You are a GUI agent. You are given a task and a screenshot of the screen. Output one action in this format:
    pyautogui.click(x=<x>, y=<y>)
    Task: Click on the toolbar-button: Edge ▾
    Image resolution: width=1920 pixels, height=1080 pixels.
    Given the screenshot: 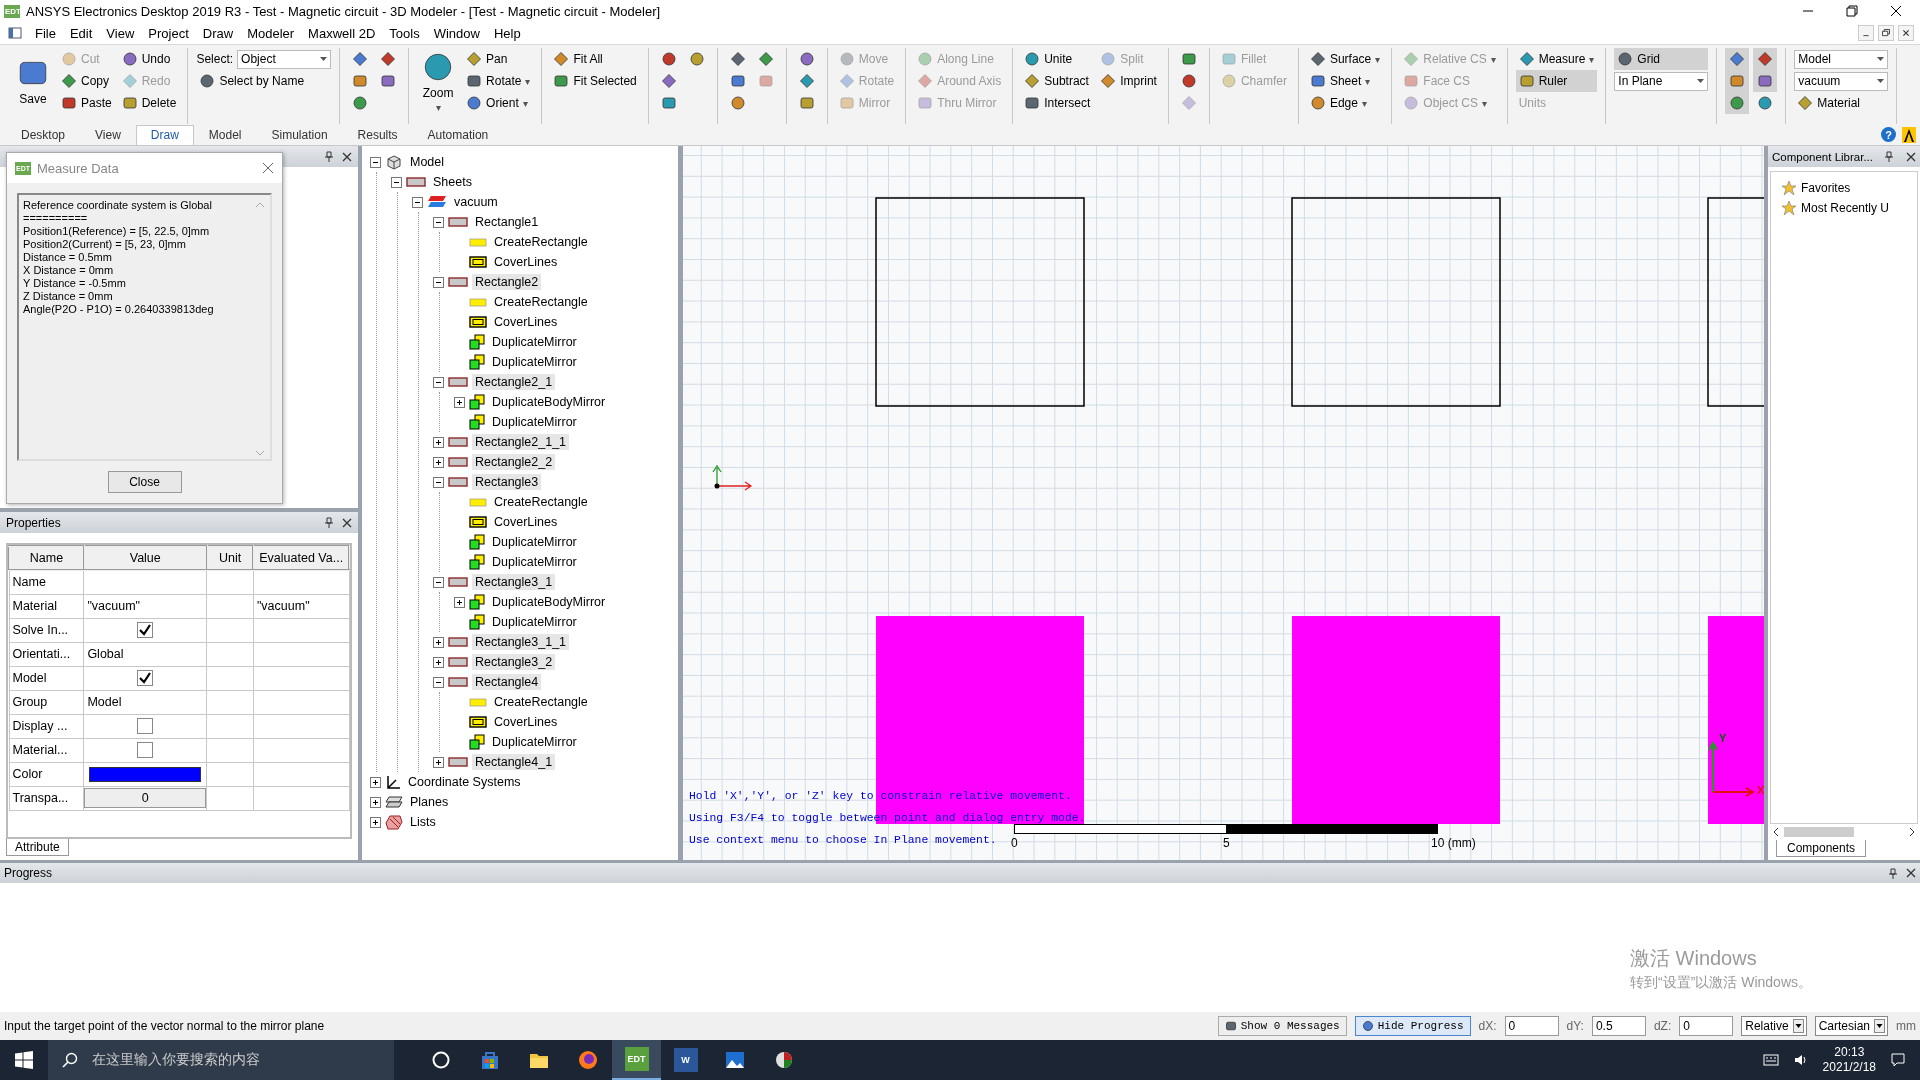 What is the action you would take?
    pyautogui.click(x=1345, y=103)
    